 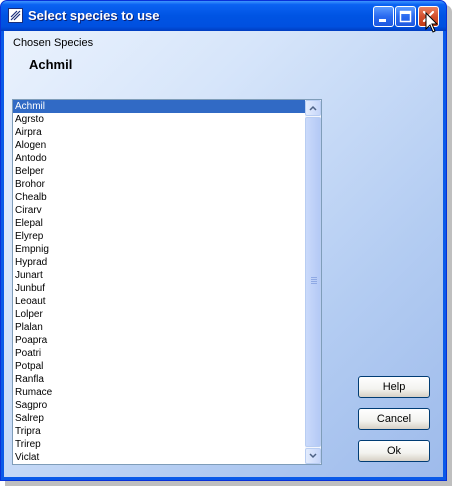 What do you see at coordinates (159, 431) in the screenshot?
I see `list-item: Tripra` at bounding box center [159, 431].